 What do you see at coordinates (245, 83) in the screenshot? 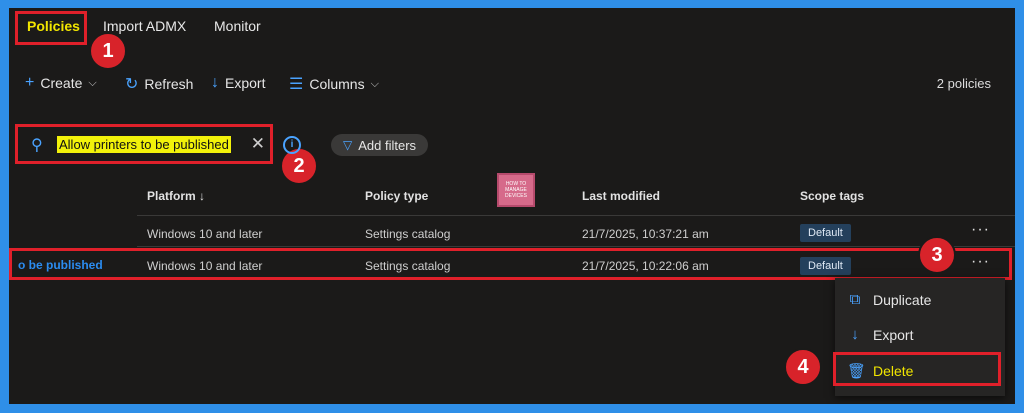
I see `export-label: Export` at bounding box center [245, 83].